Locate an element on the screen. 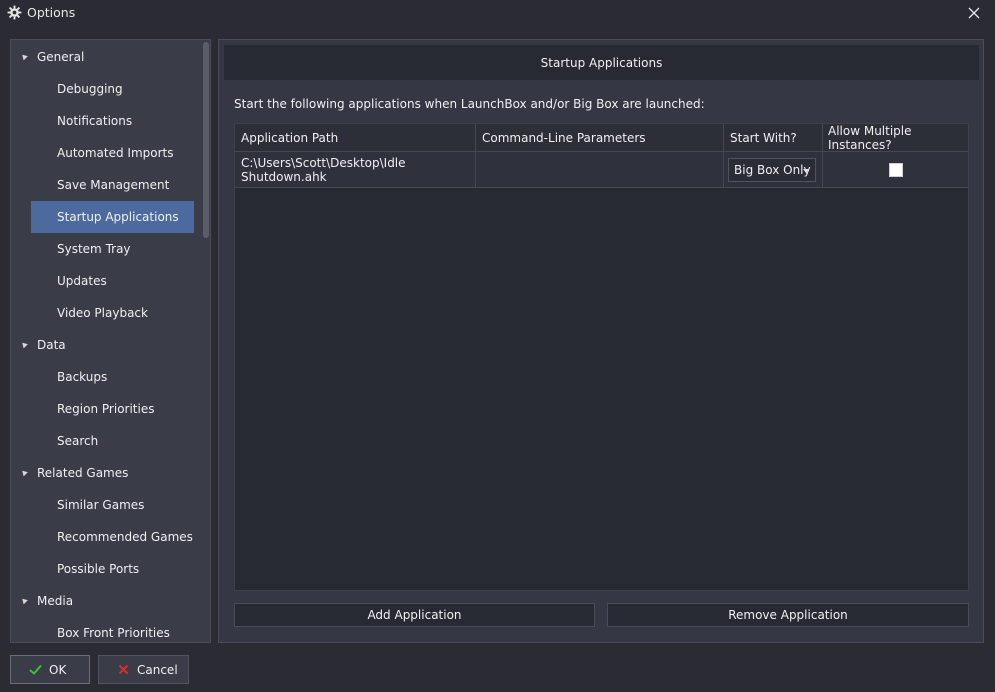  cell-allow-multiple is located at coordinates (895, 170).